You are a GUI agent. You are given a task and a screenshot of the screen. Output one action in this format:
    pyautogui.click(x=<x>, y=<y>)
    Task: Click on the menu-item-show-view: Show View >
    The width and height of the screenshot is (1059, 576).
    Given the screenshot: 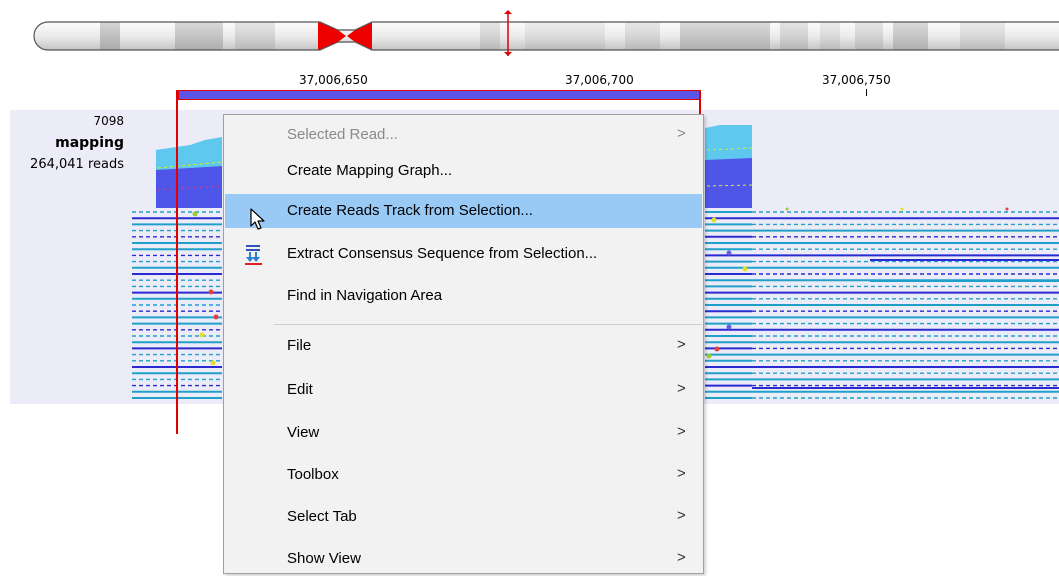 What is the action you would take?
    pyautogui.click(x=463, y=559)
    